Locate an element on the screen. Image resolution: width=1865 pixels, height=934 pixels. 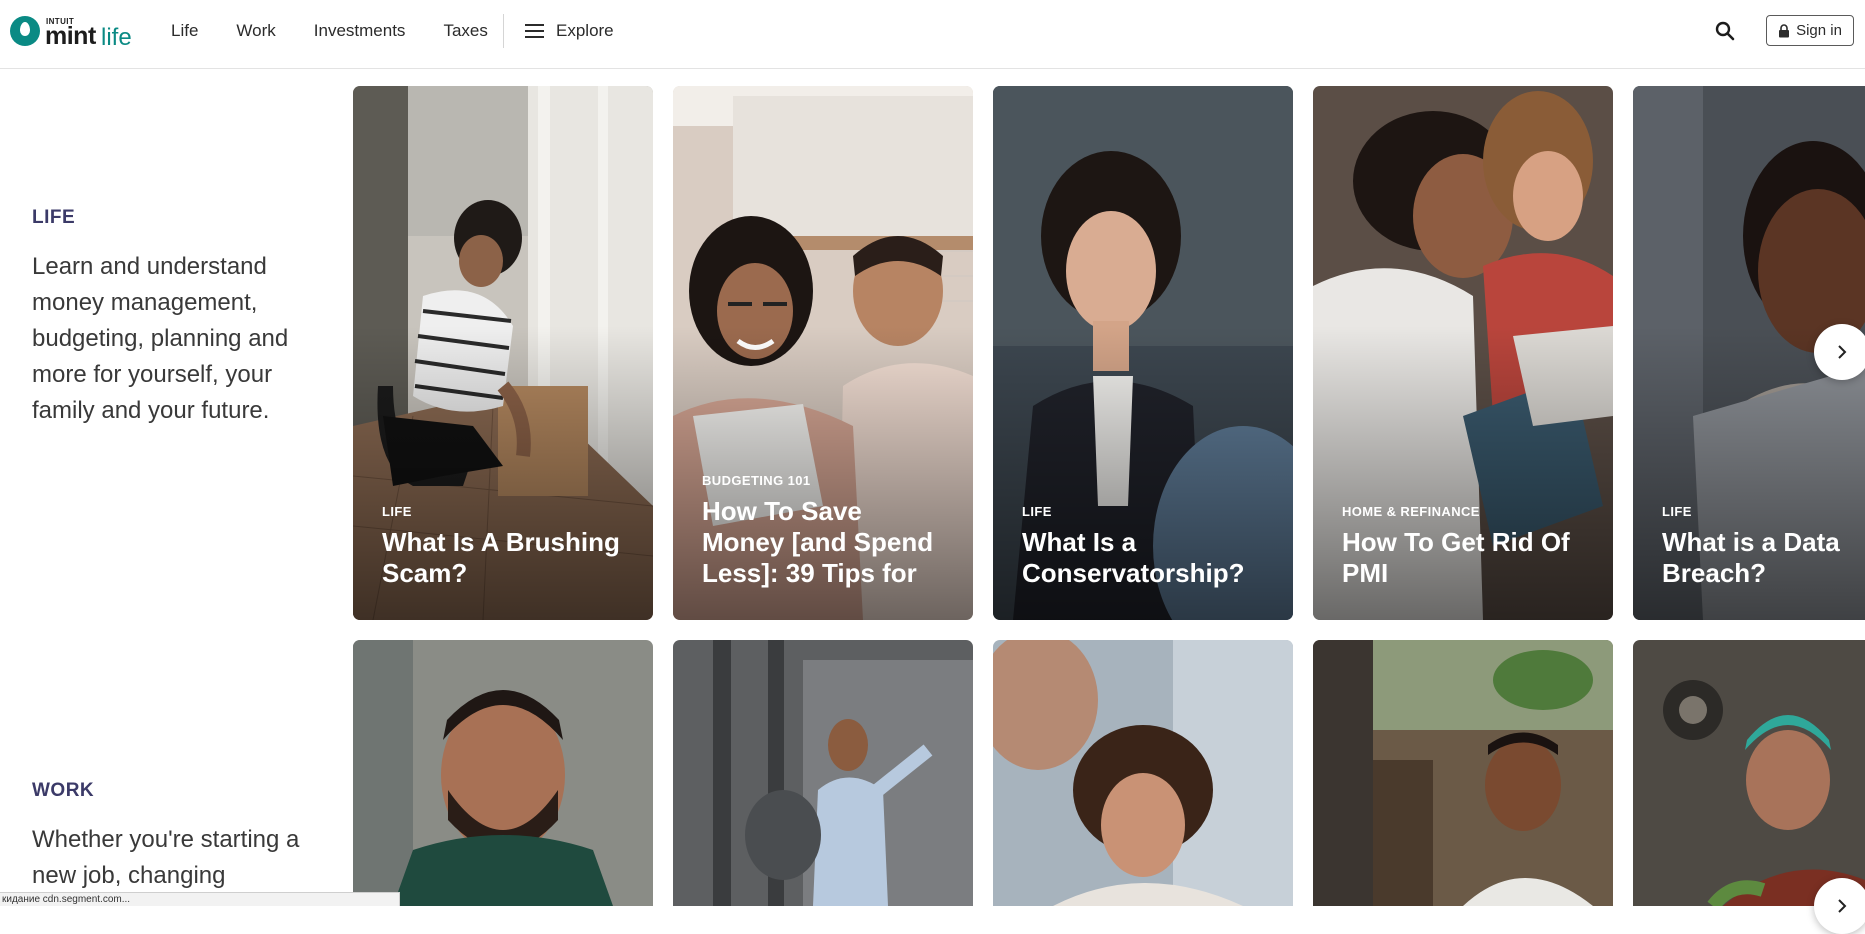
logo-wordmark: INTUIT mint life is located at coordinates (91, 32).